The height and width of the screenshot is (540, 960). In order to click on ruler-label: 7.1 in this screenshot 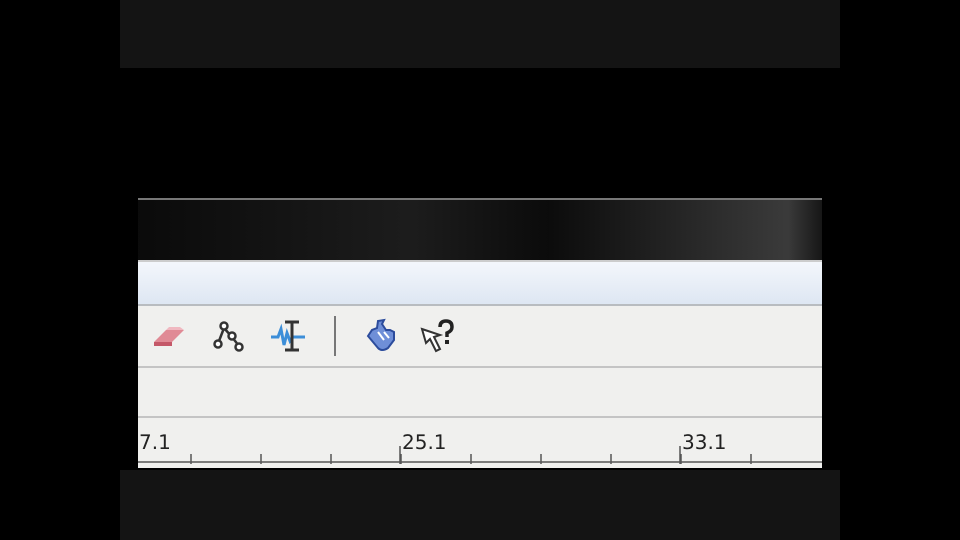, I will do `click(155, 442)`.